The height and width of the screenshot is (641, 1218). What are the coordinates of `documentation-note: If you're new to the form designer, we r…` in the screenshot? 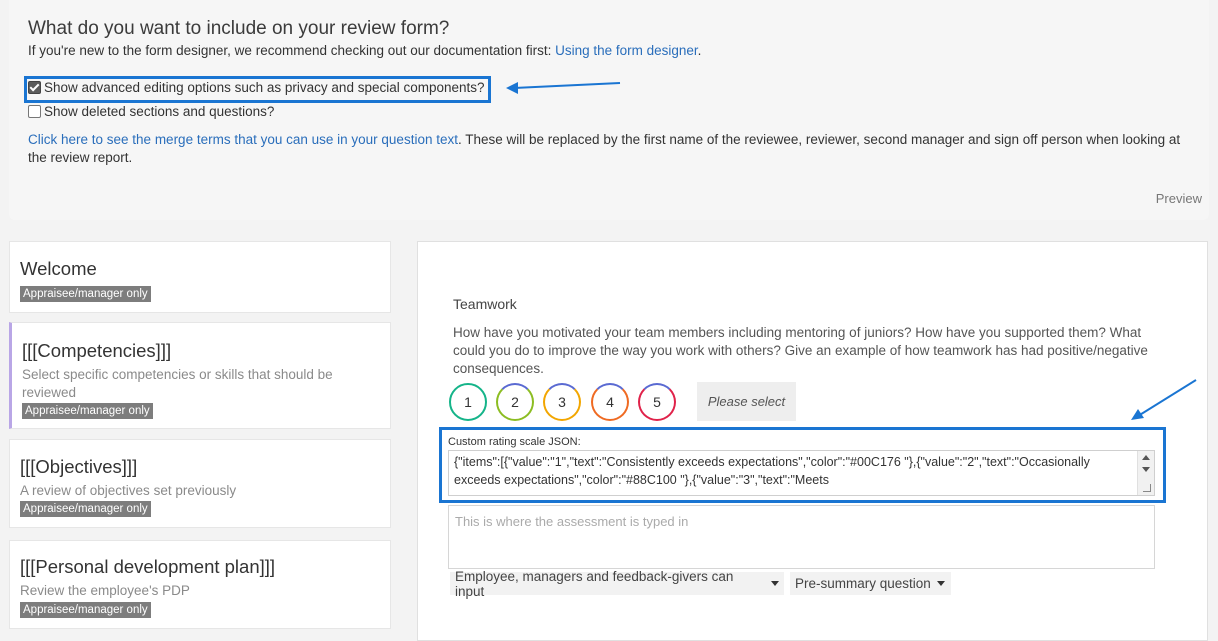 It's located at (364, 50).